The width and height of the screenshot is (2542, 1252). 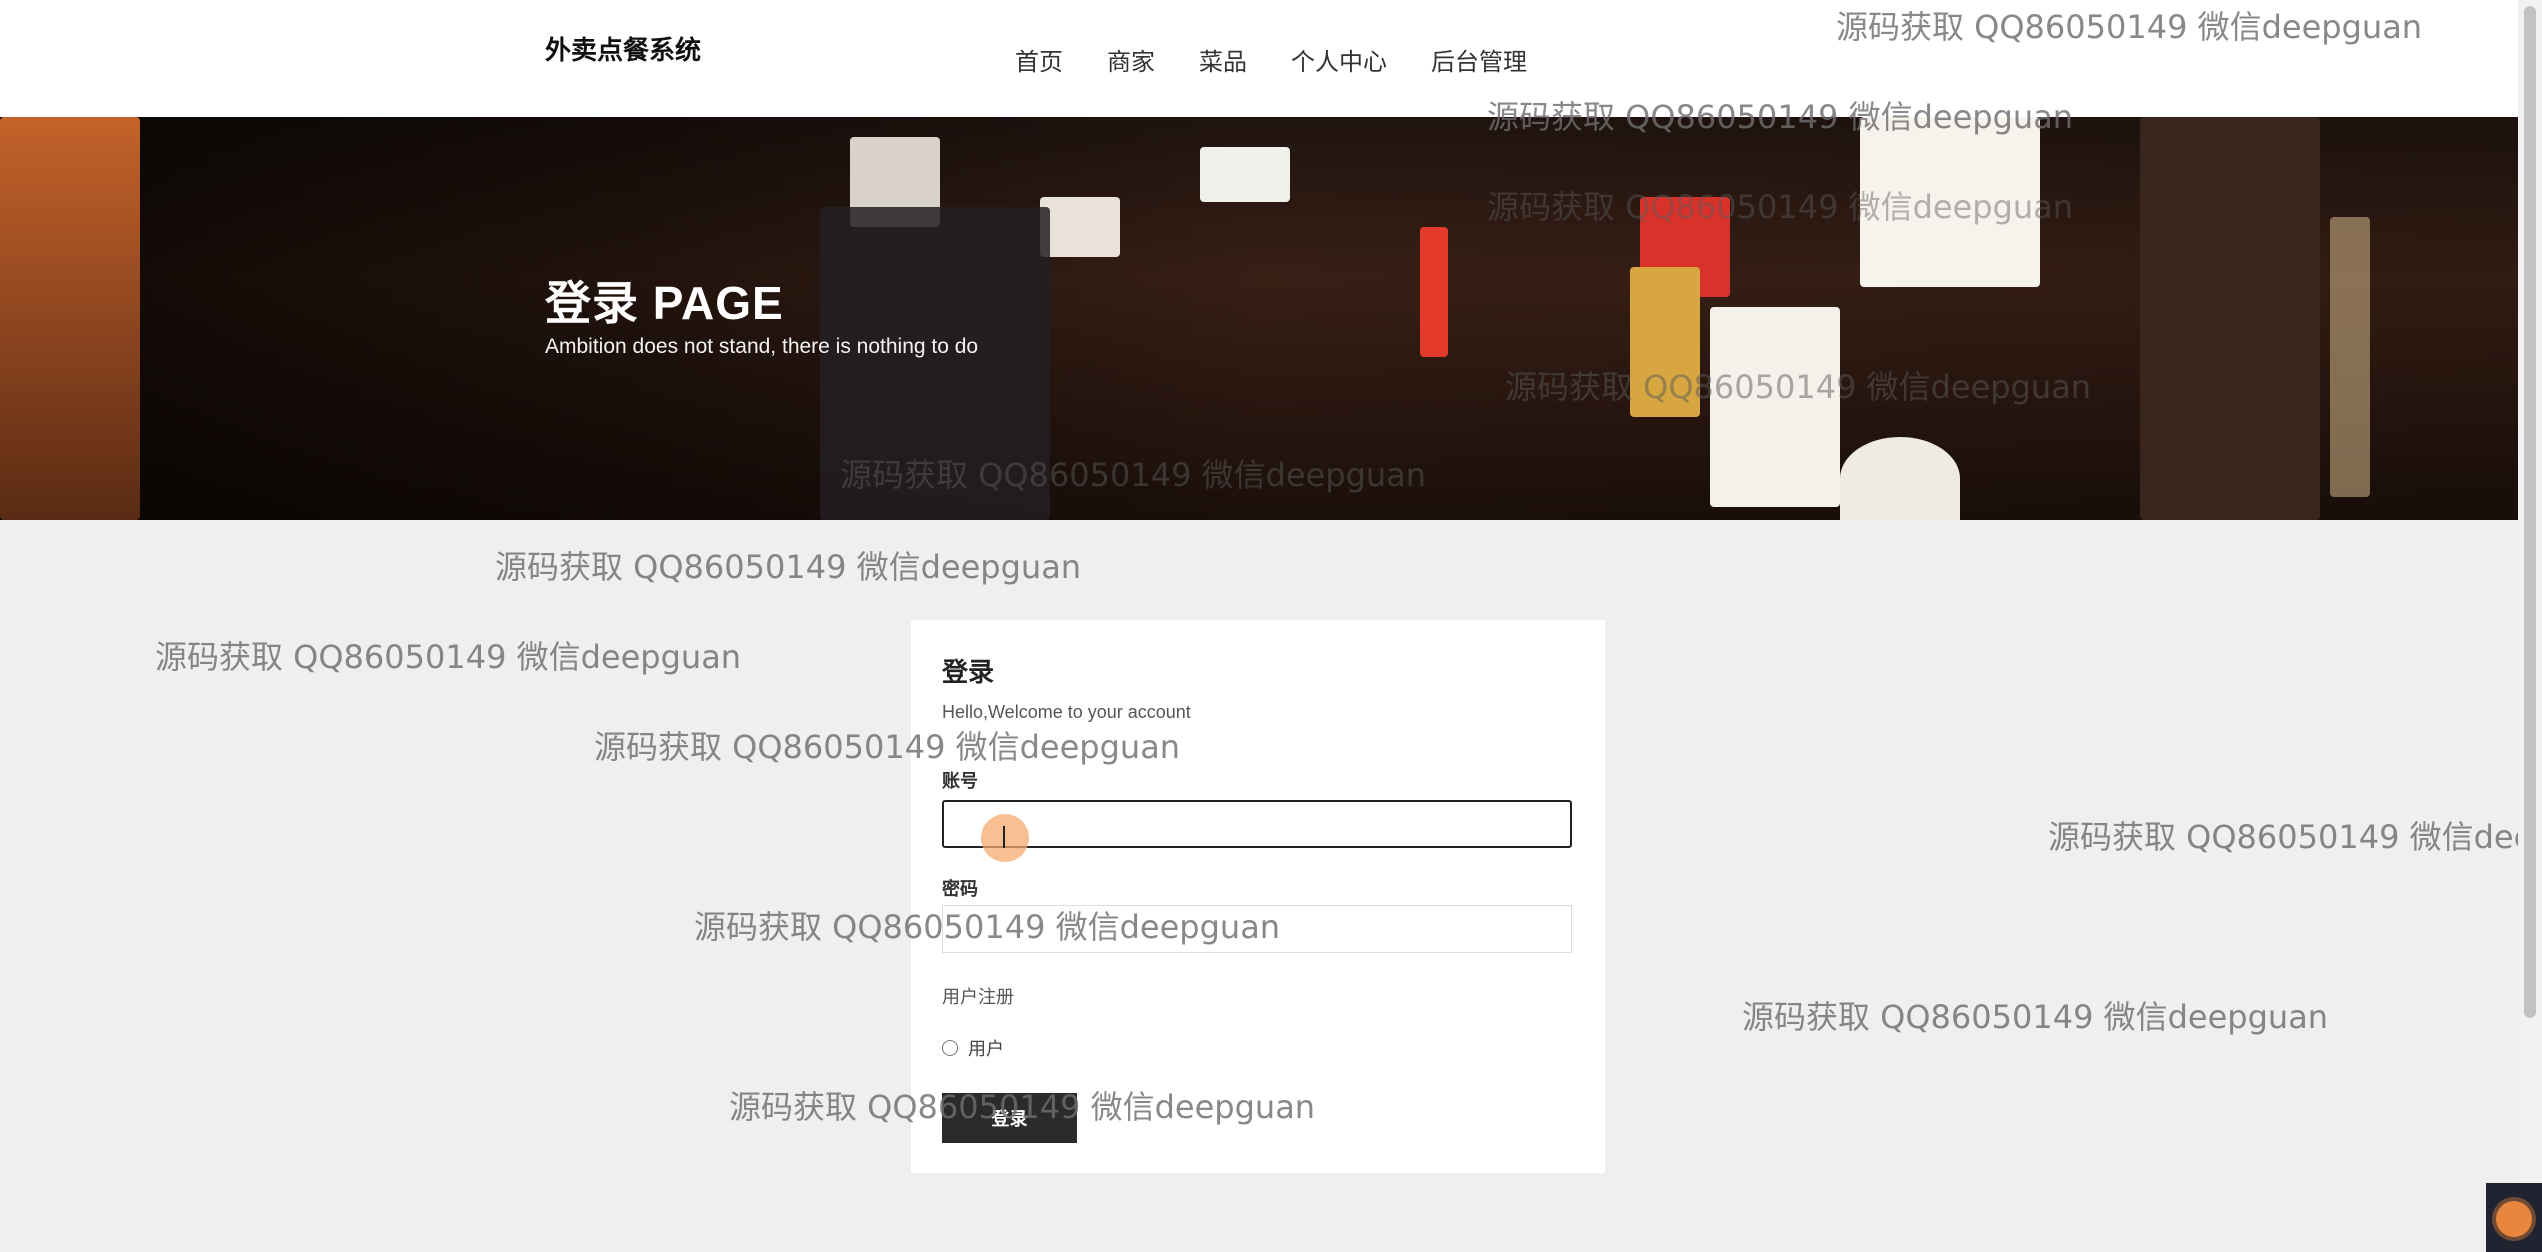 What do you see at coordinates (960, 889) in the screenshot?
I see `password-label: 密码` at bounding box center [960, 889].